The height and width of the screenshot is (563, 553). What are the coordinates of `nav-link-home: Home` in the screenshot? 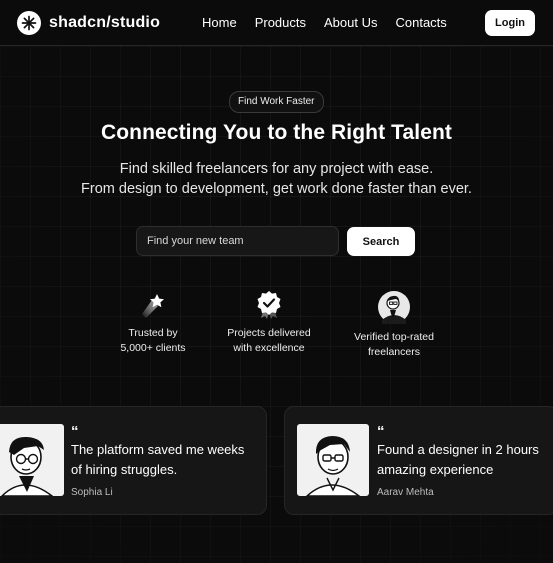 It's located at (219, 22).